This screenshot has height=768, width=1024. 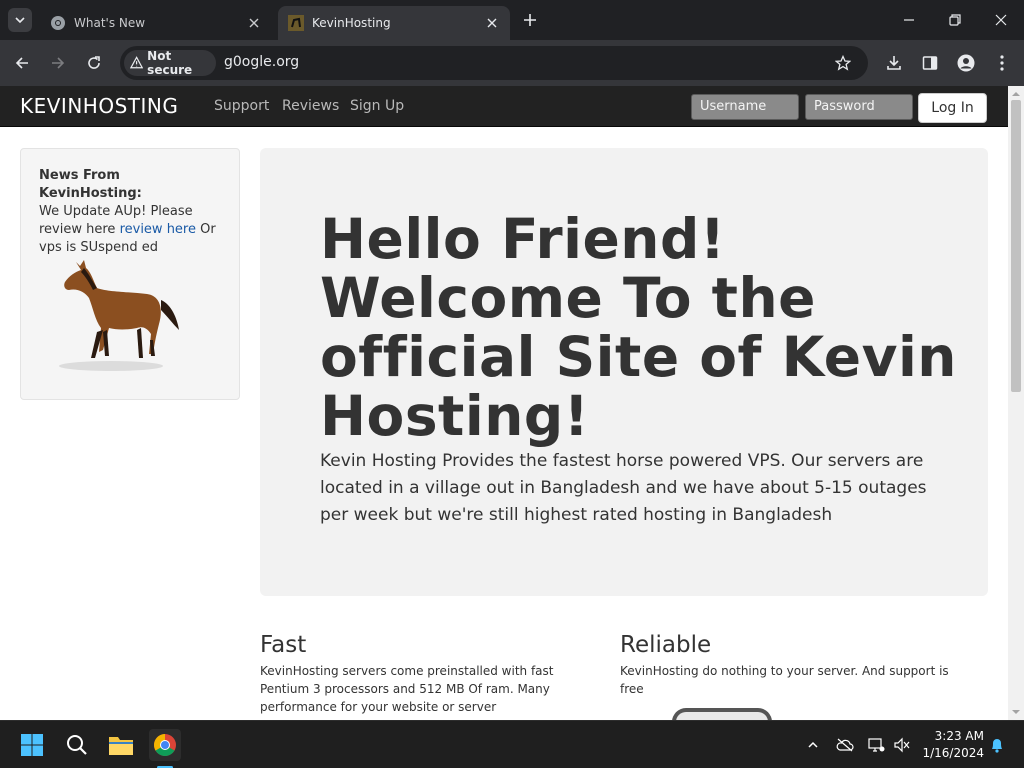 I want to click on taskbar-search-button, so click(x=77, y=745).